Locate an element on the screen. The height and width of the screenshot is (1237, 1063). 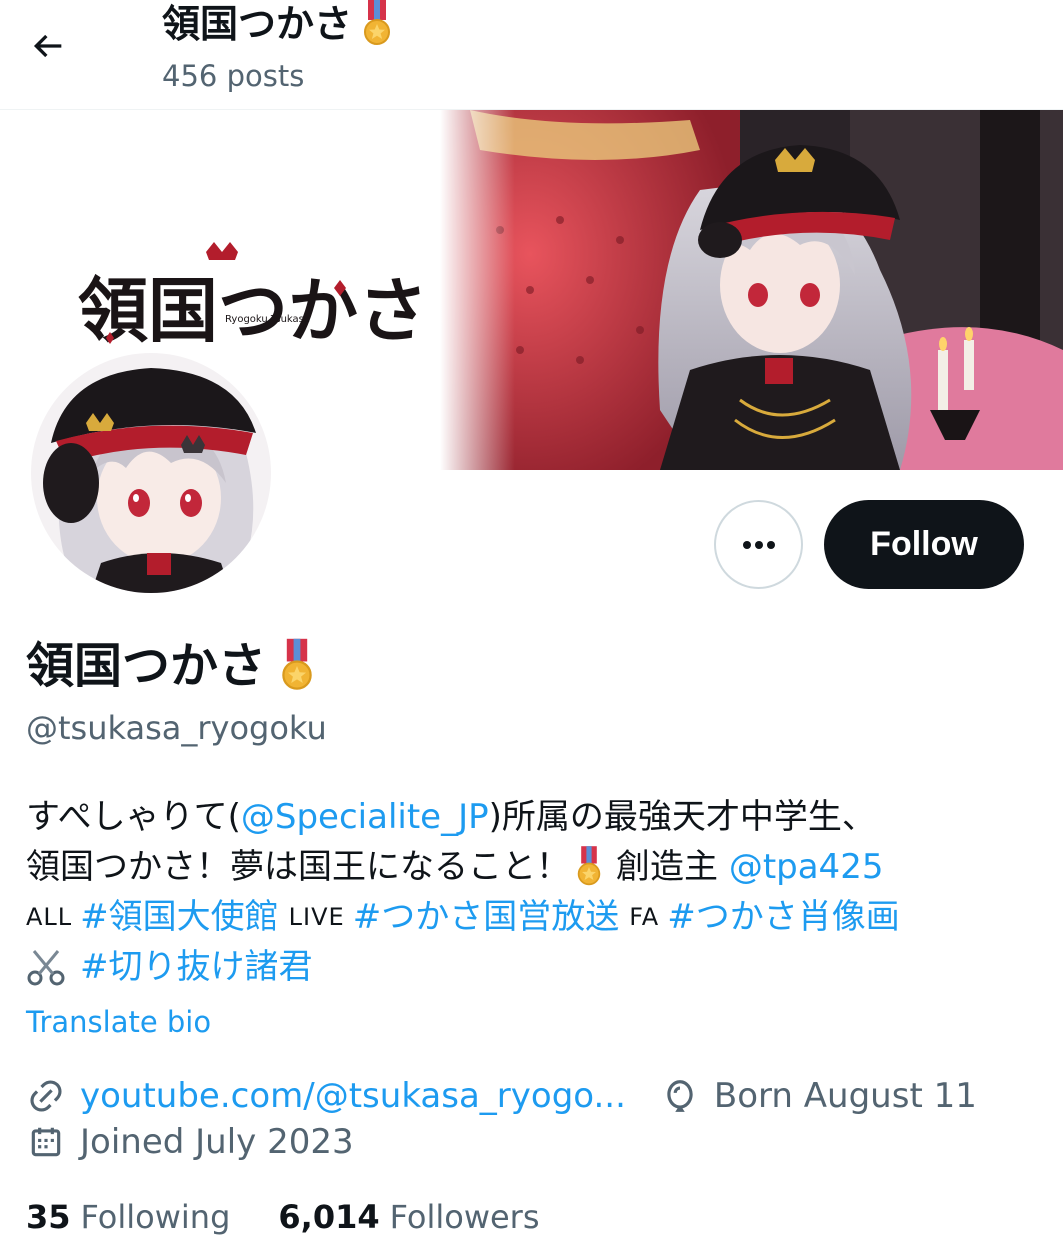
bio-line: ALL #領国大使館 LIVE #つかさ国営放送 FA #つかさ肖像画 is located at coordinates (536, 917).